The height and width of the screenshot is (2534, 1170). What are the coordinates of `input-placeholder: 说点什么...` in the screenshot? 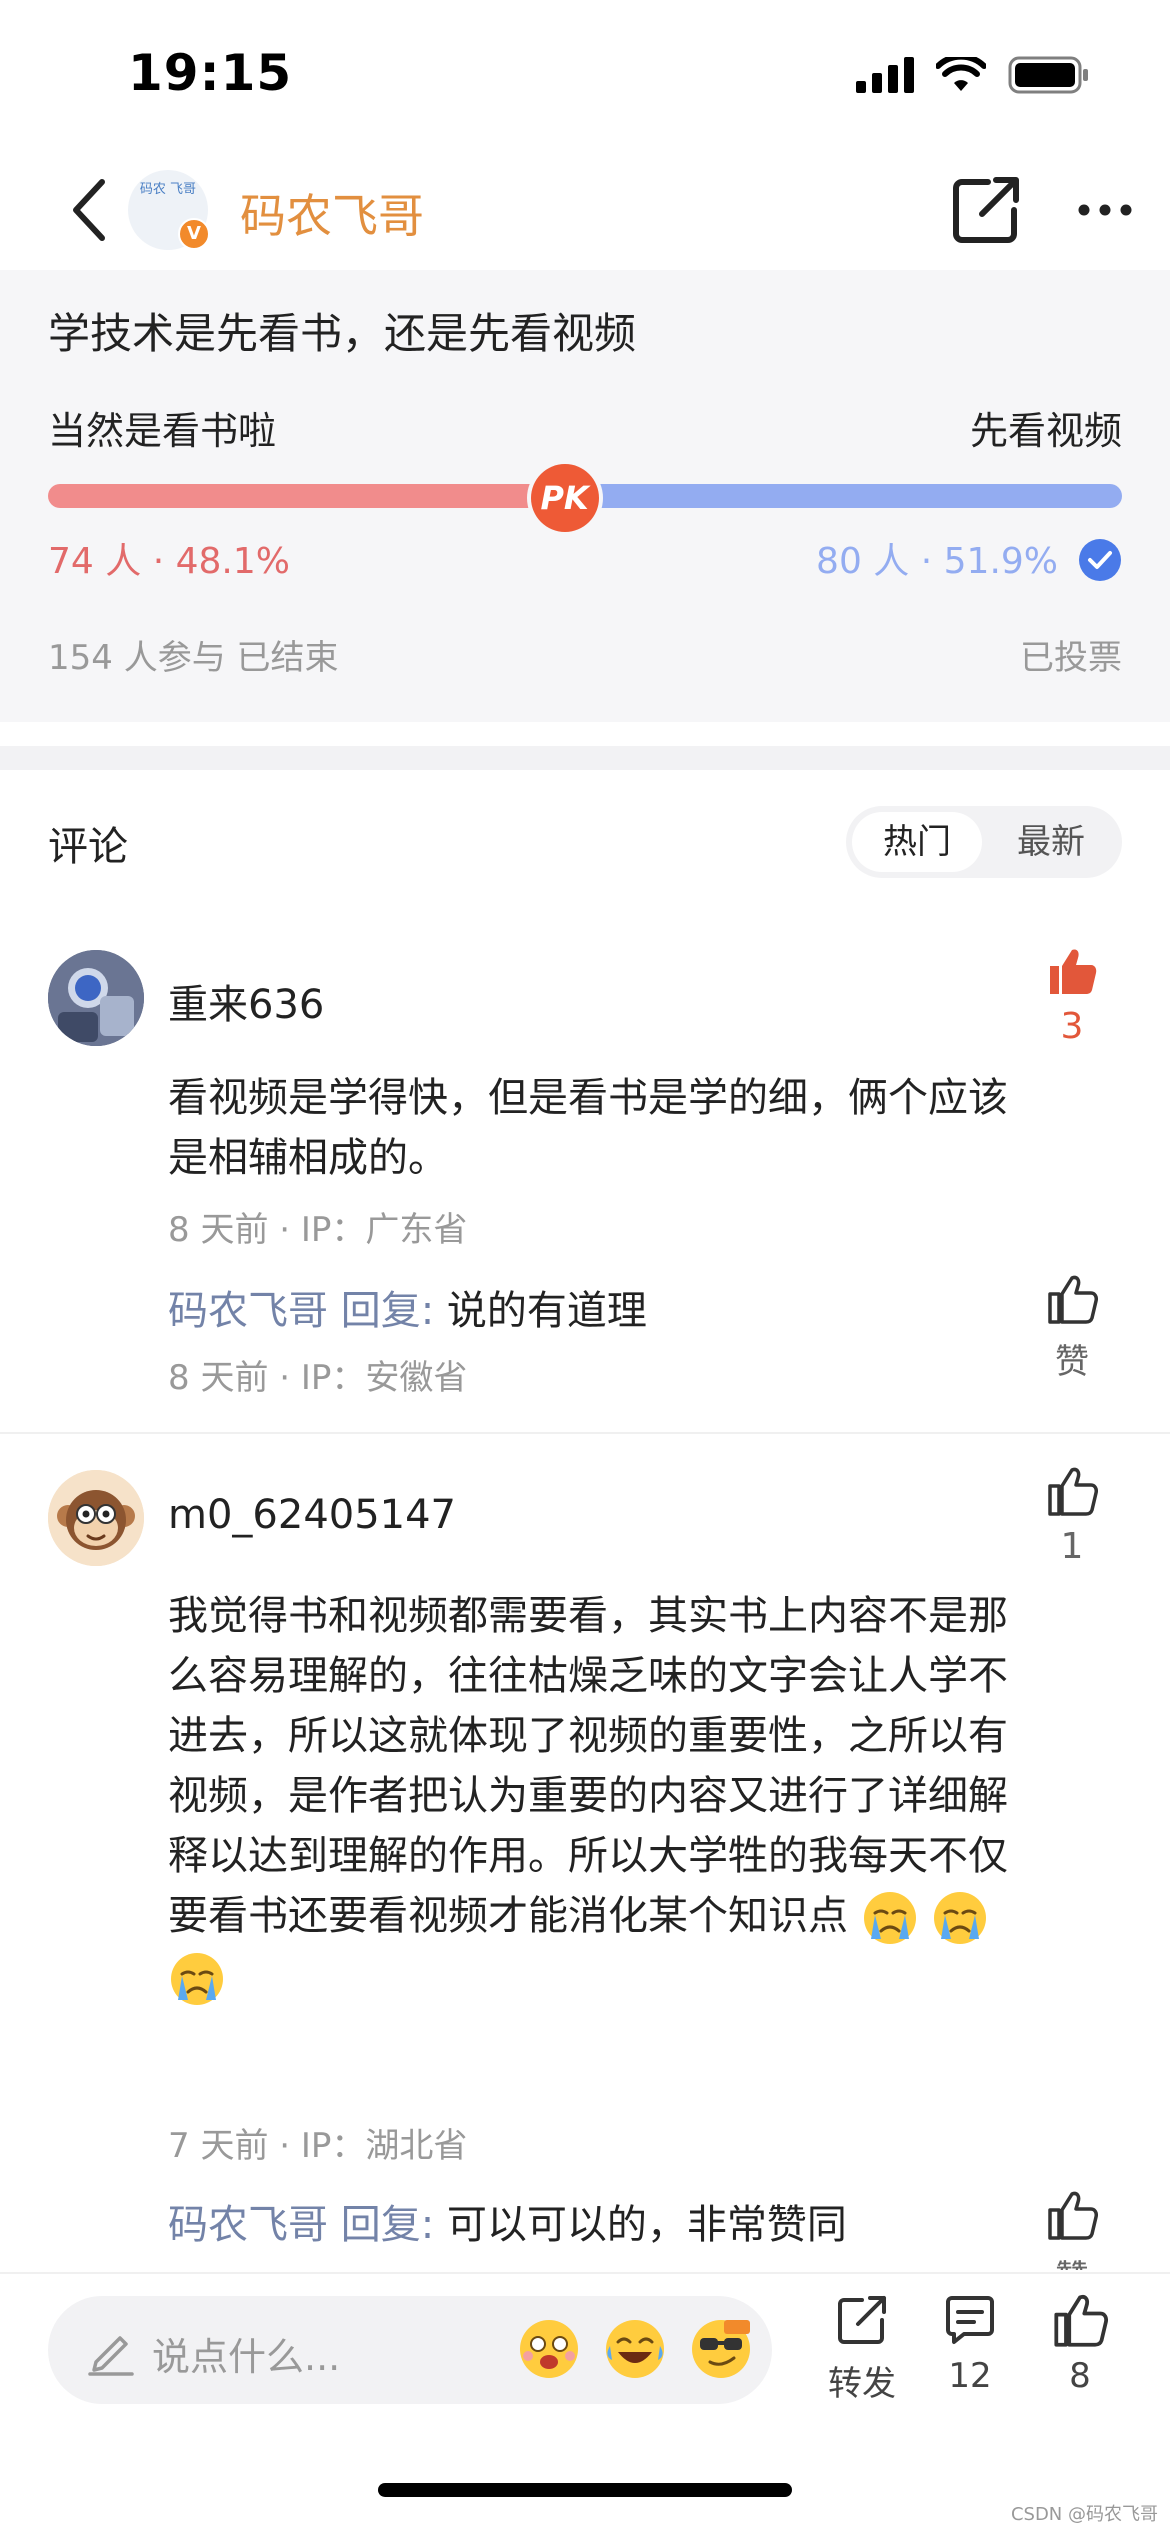 It's located at (246, 2357).